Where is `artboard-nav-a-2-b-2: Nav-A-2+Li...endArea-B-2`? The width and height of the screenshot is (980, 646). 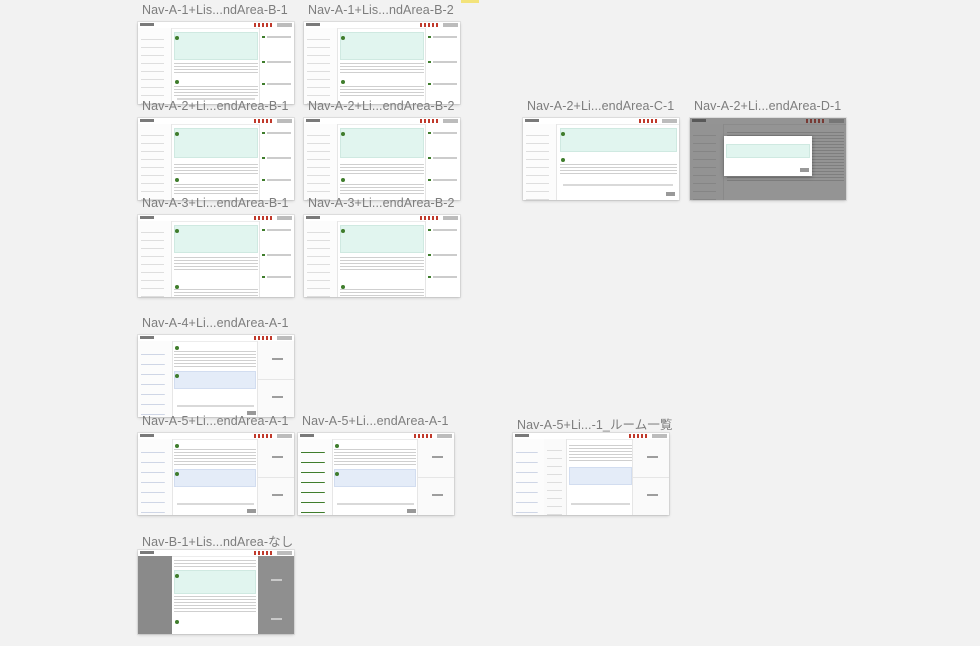
artboard-nav-a-2-b-2: Nav-A-2+Li...endArea-B-2 is located at coordinates (382, 149).